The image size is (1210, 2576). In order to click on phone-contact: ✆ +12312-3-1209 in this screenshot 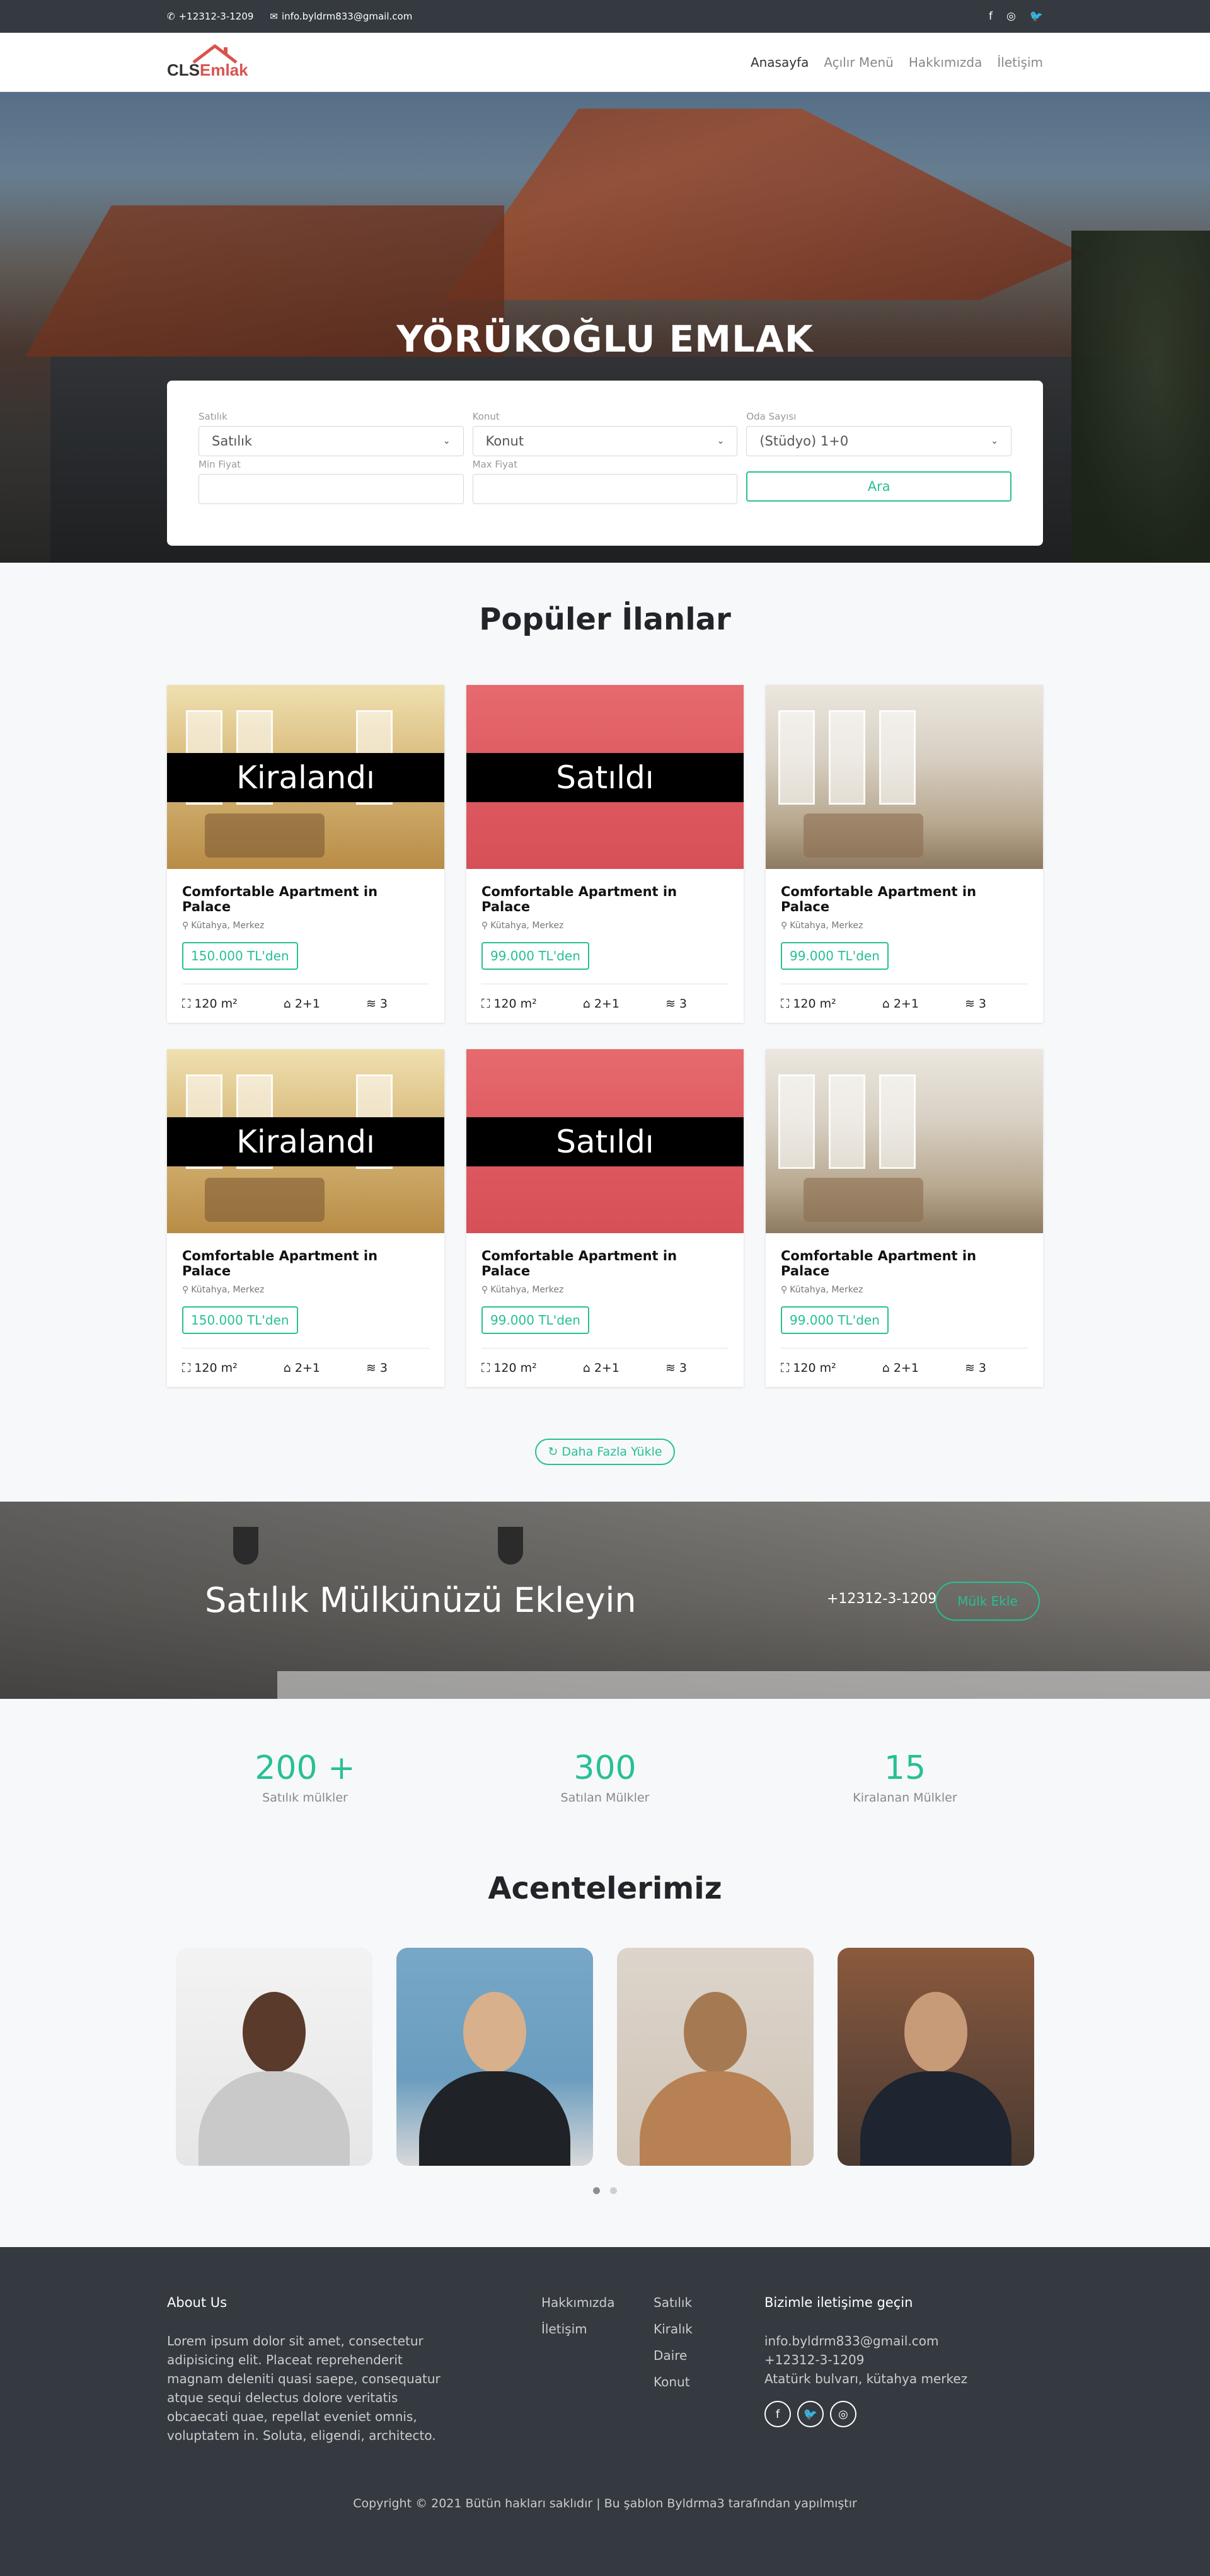, I will do `click(210, 16)`.